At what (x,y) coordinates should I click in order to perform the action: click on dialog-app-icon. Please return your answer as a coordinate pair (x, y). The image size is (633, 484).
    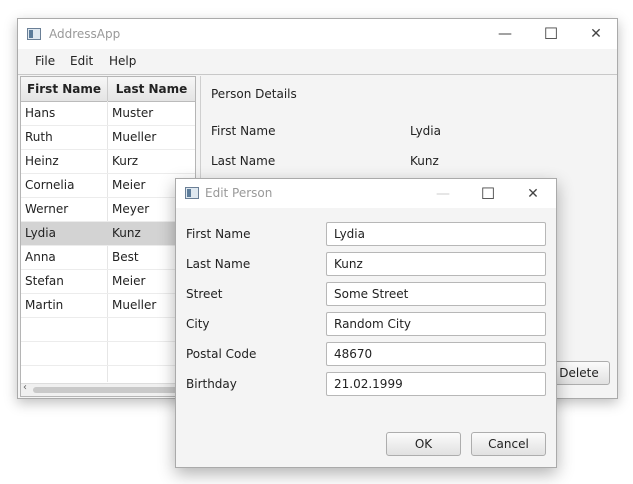
    Looking at the image, I should click on (192, 193).